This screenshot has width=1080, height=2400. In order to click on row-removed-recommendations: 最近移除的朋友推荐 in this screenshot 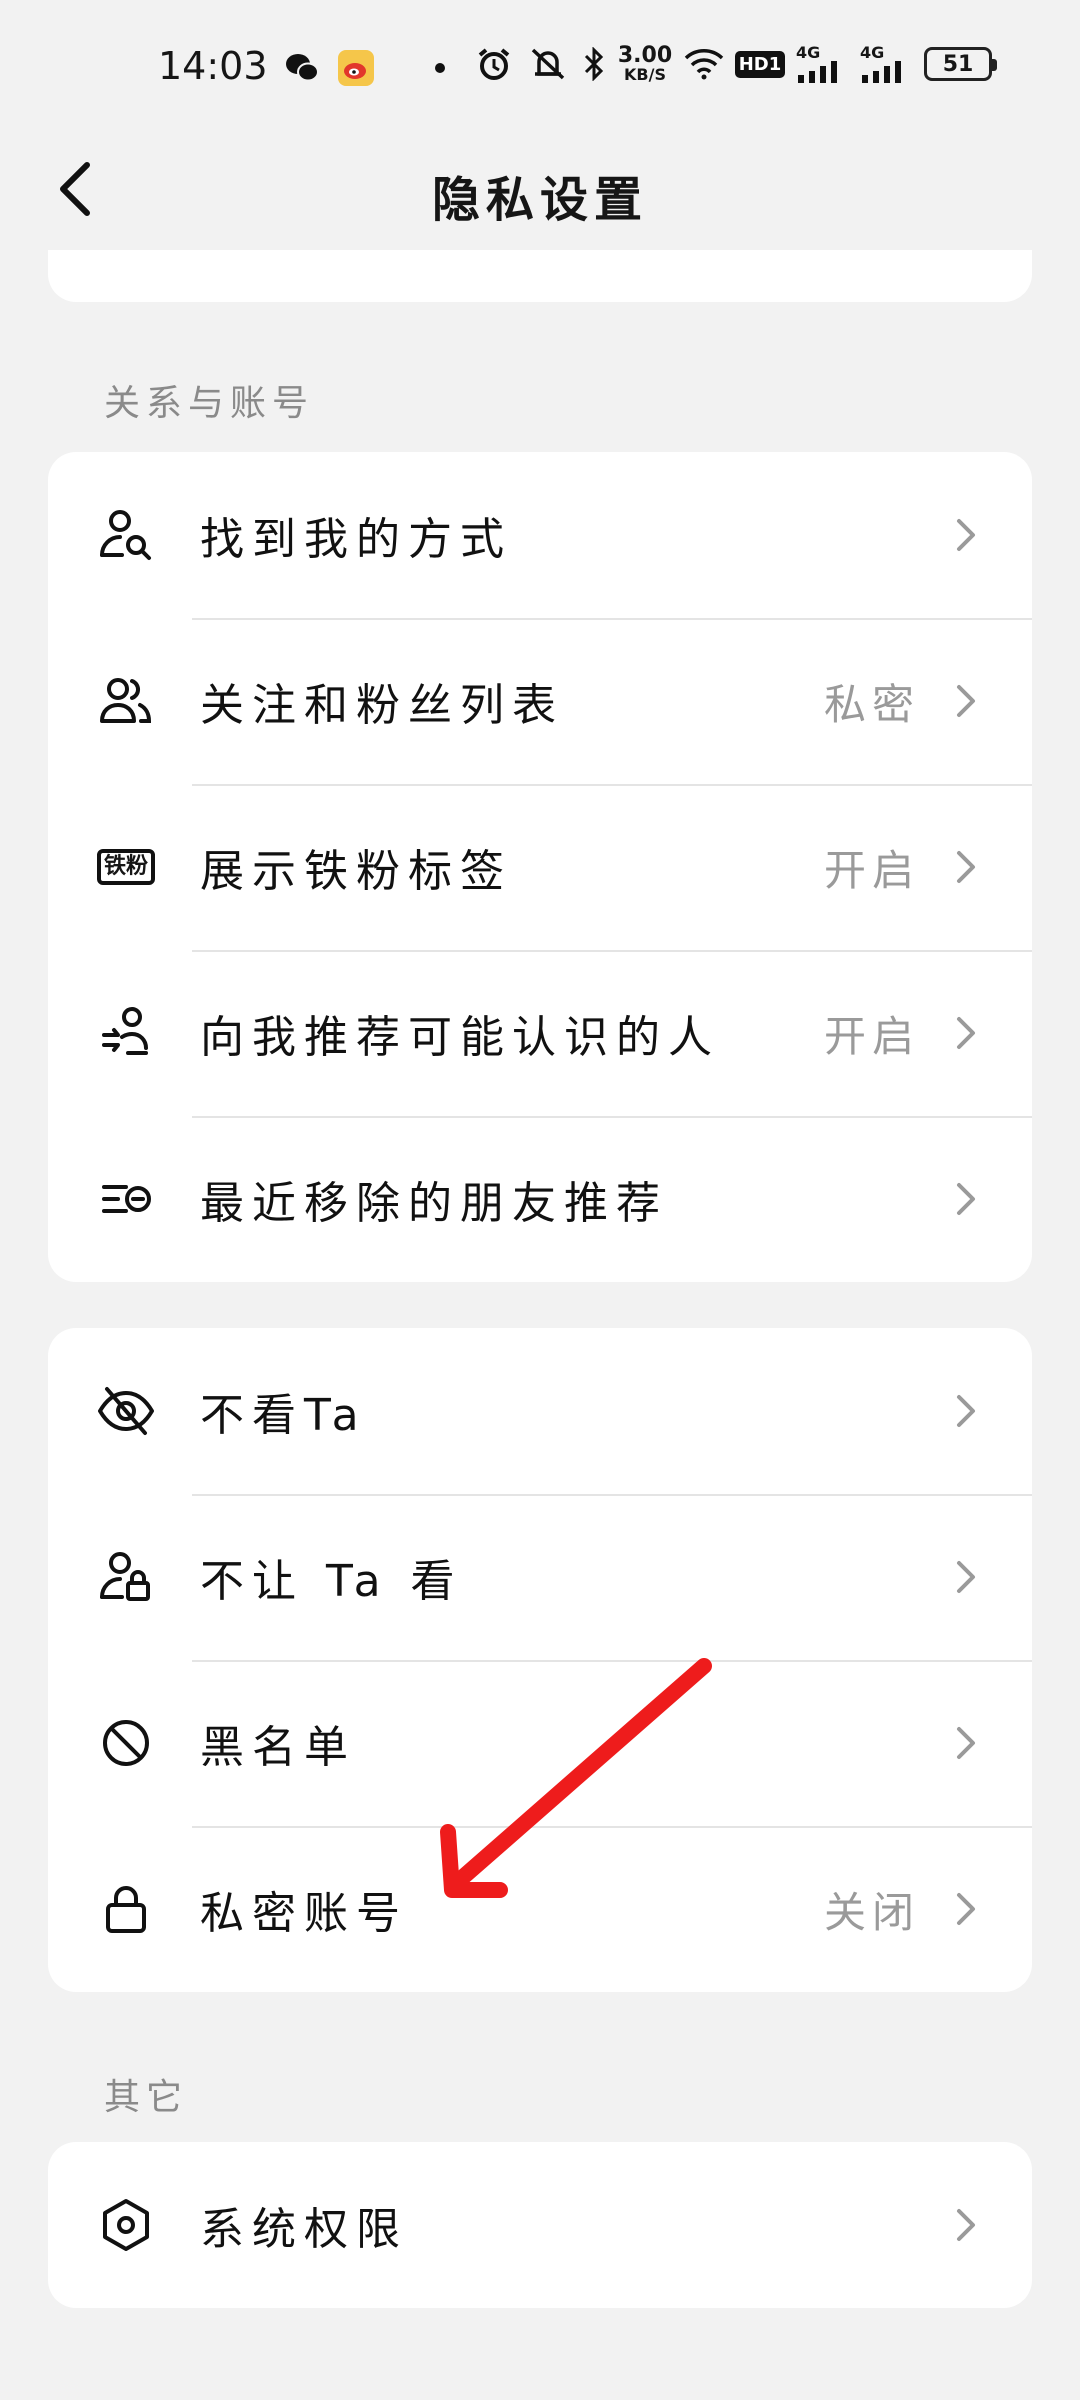, I will do `click(540, 1199)`.